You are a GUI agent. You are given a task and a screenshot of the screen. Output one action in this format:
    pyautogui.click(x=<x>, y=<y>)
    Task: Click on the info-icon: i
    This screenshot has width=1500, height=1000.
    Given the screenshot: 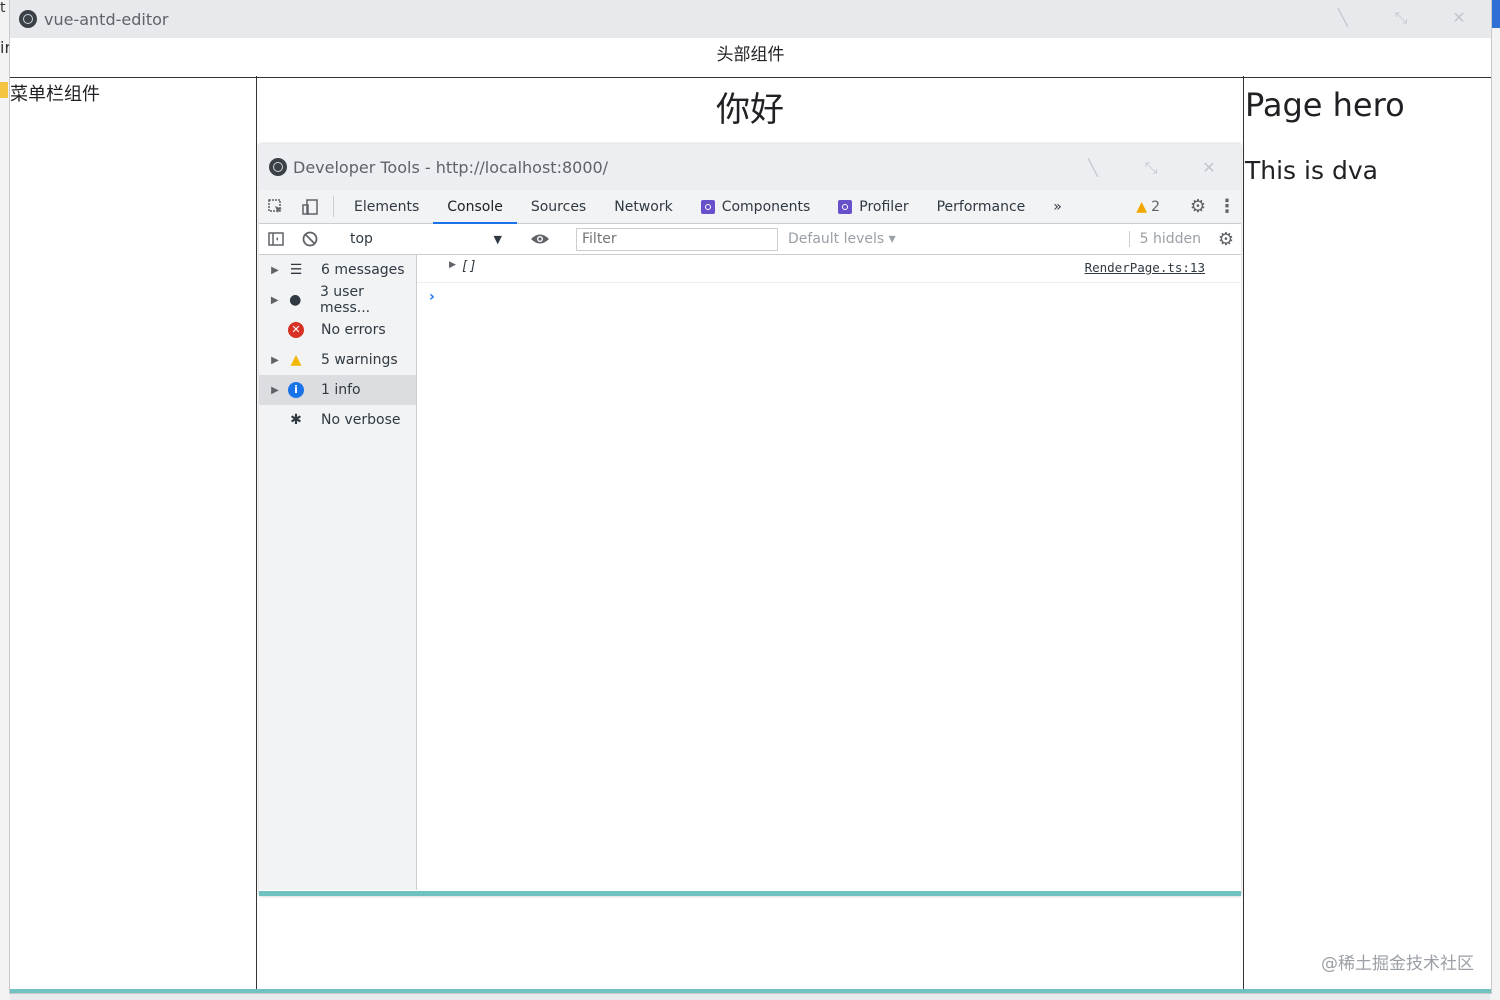 What is the action you would take?
    pyautogui.click(x=296, y=390)
    